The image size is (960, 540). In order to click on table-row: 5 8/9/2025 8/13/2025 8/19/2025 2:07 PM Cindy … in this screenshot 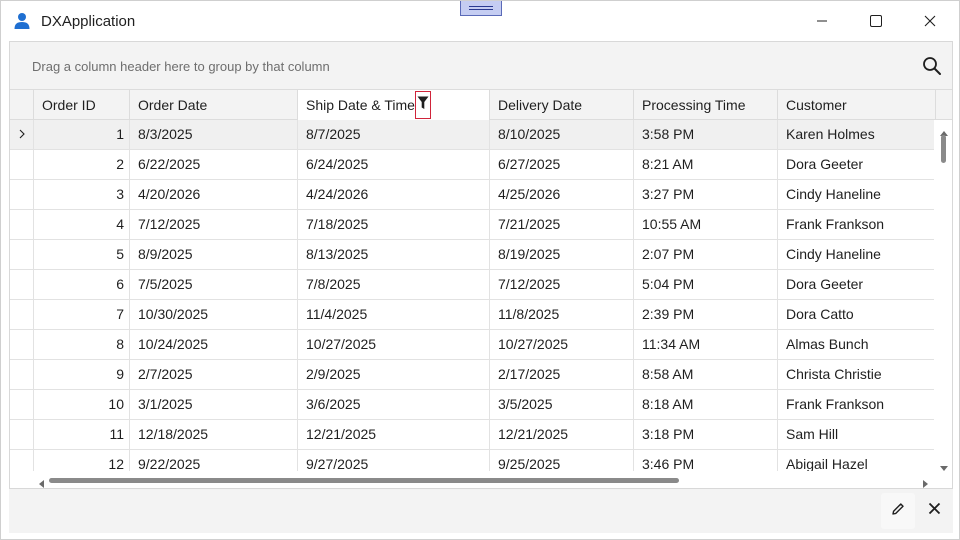, I will do `click(472, 255)`.